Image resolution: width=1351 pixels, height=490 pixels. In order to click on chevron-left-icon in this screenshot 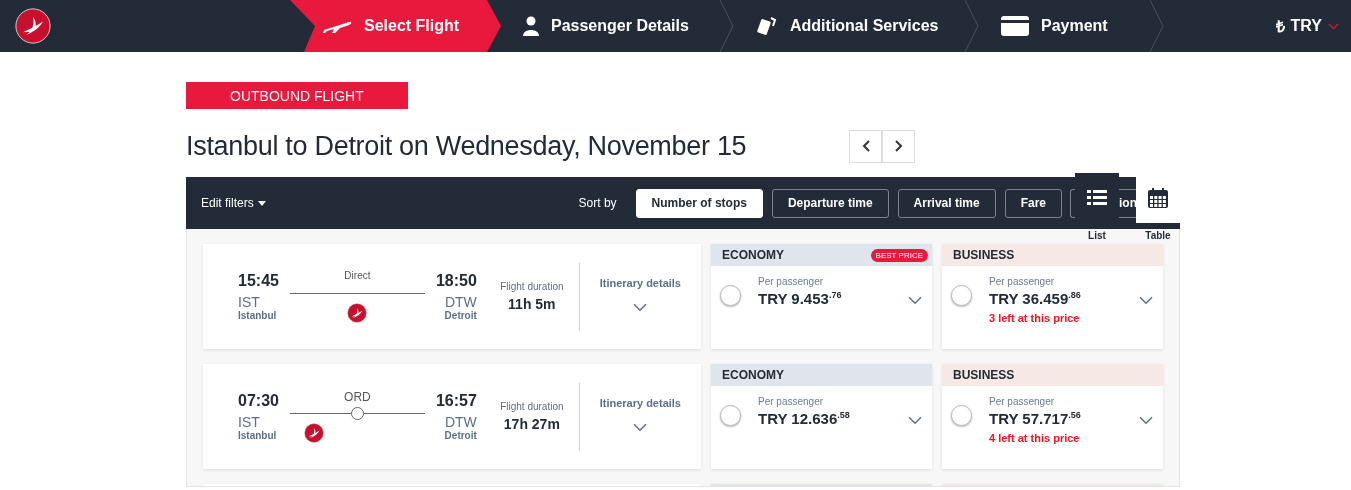, I will do `click(865, 146)`.